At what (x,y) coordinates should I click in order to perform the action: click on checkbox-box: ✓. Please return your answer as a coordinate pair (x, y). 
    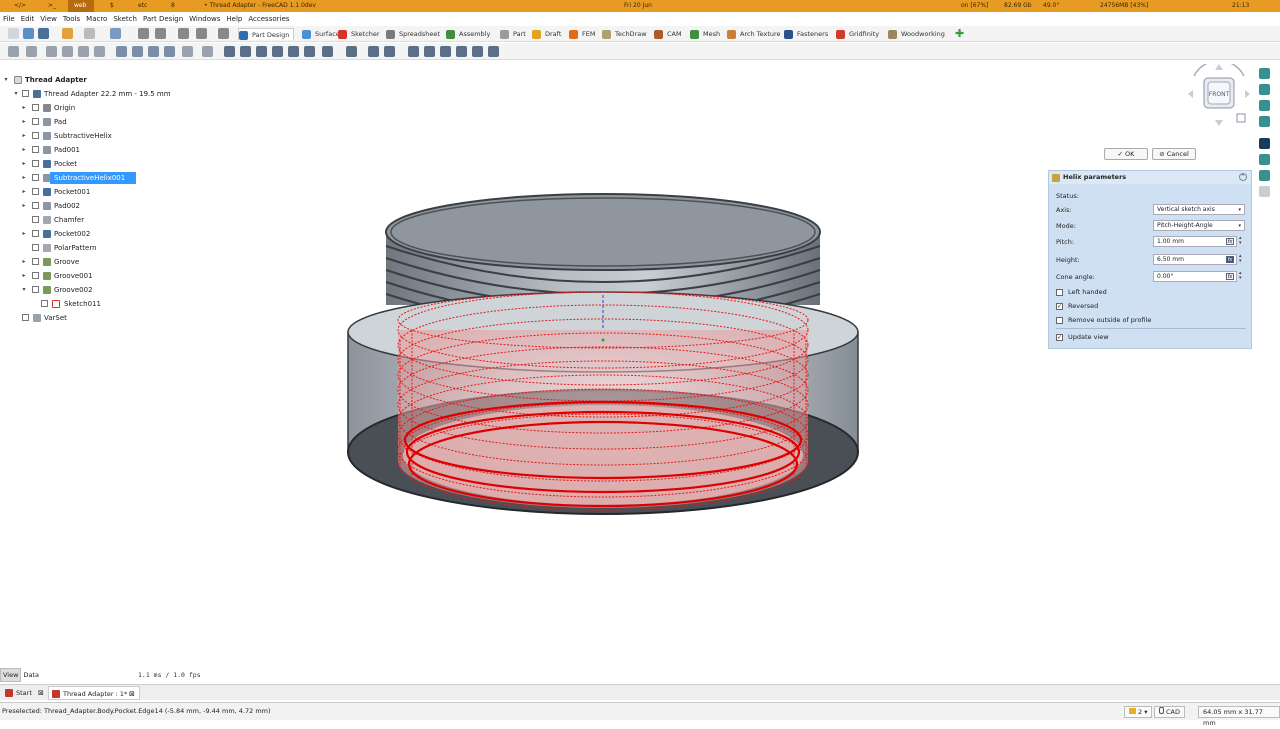
    Looking at the image, I should click on (1059, 306).